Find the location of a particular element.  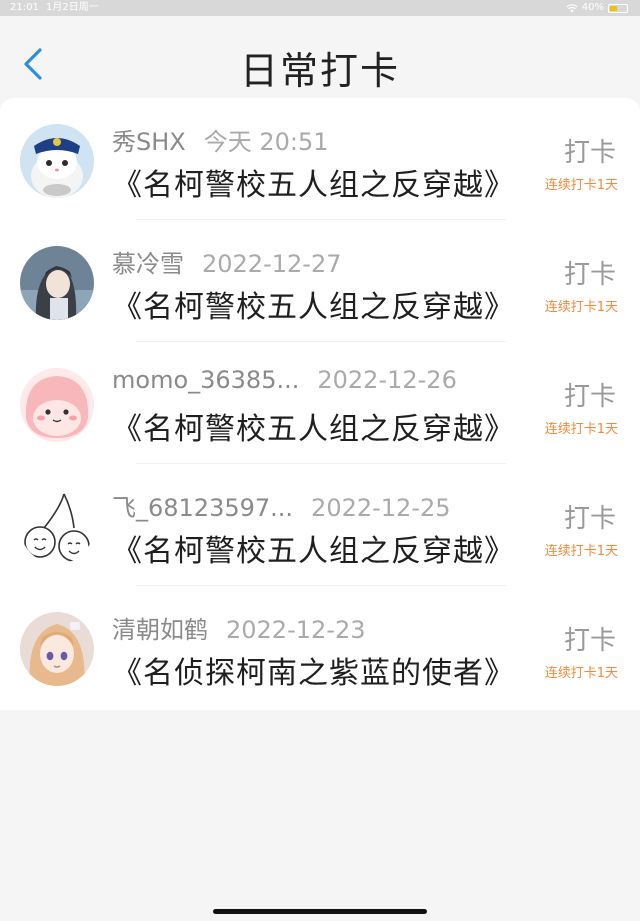

timestamp: 2022-12-25 is located at coordinates (381, 508).